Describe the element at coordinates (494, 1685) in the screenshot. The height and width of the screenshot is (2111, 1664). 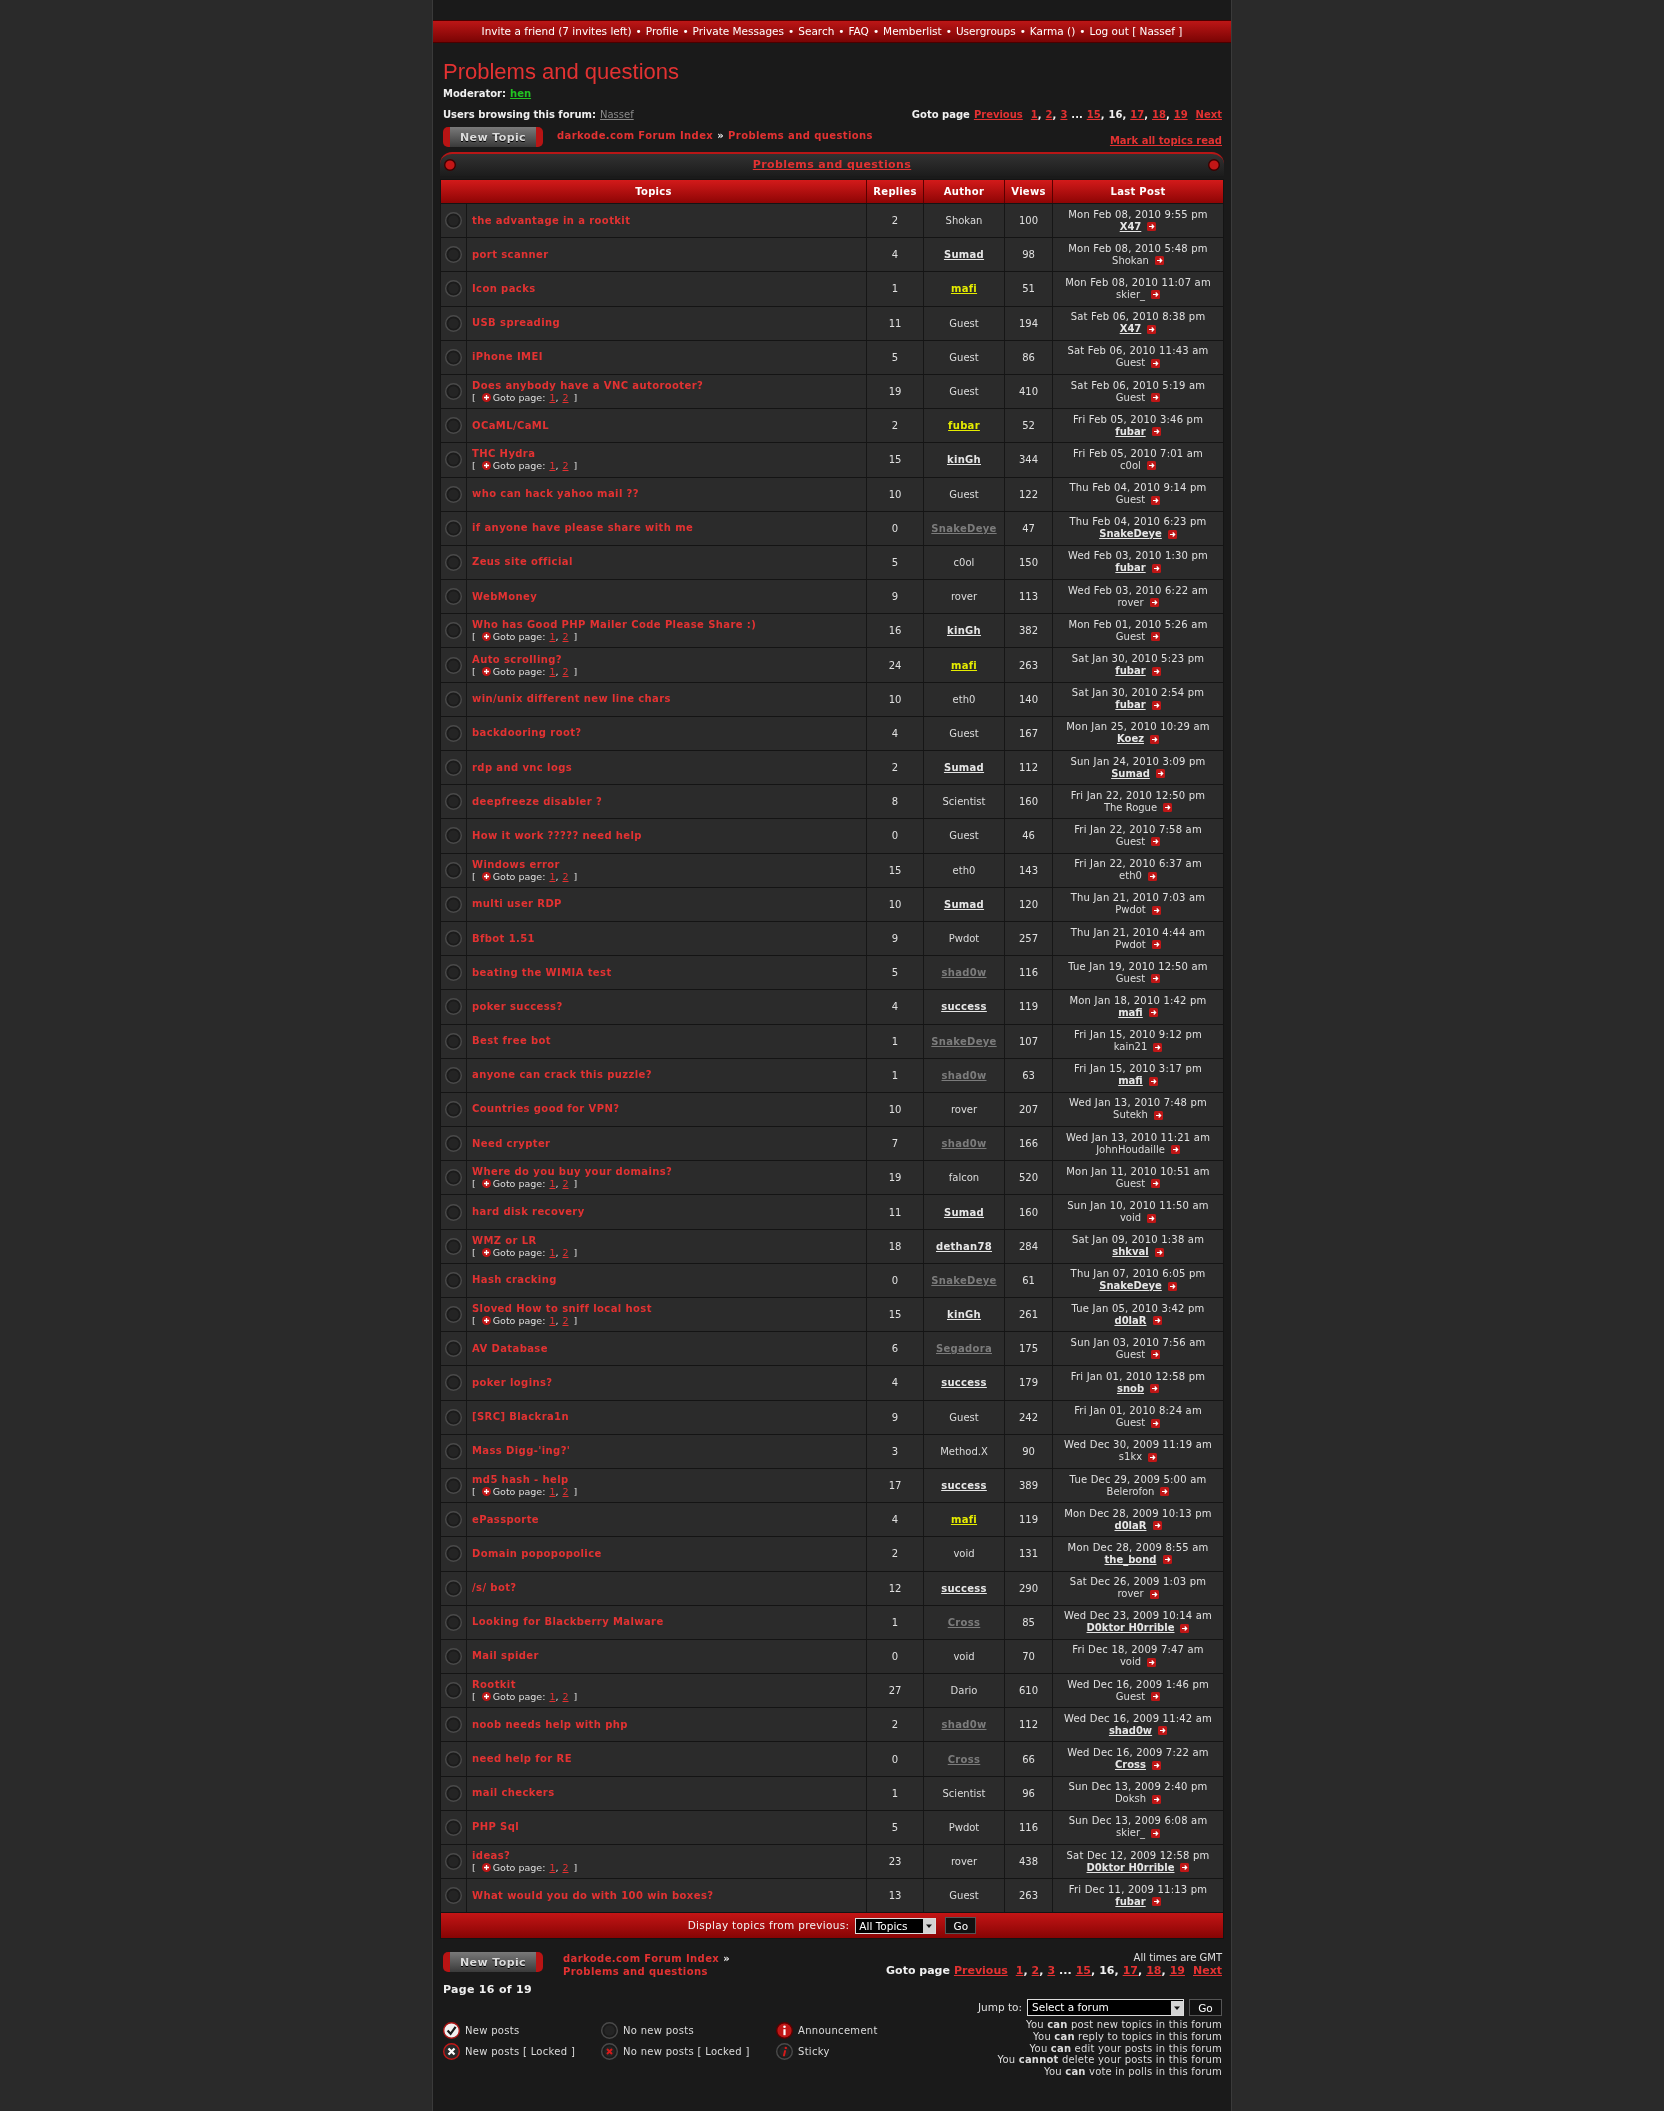
I see `topic-link: Rootkit` at that location.